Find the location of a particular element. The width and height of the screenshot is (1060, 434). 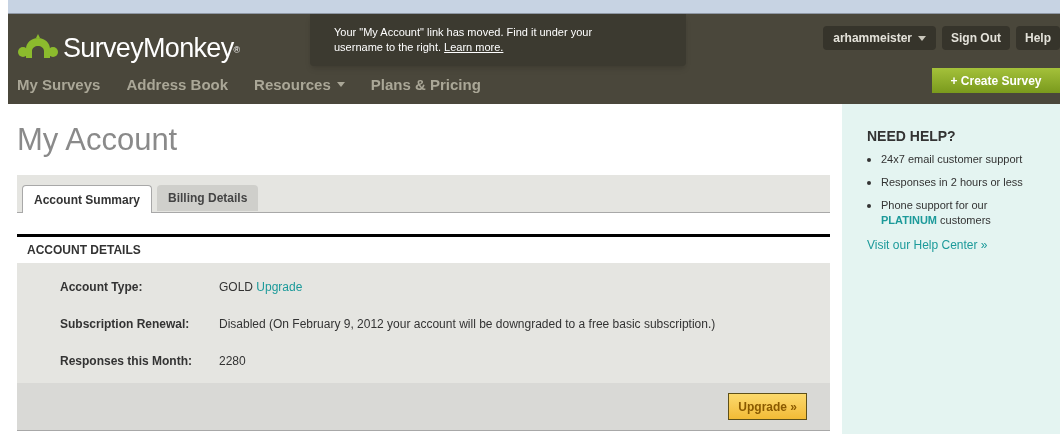

field-value: Disabled (On February 9, 2012 your account will be downgraded to a free basic subscription.) is located at coordinates (467, 324).